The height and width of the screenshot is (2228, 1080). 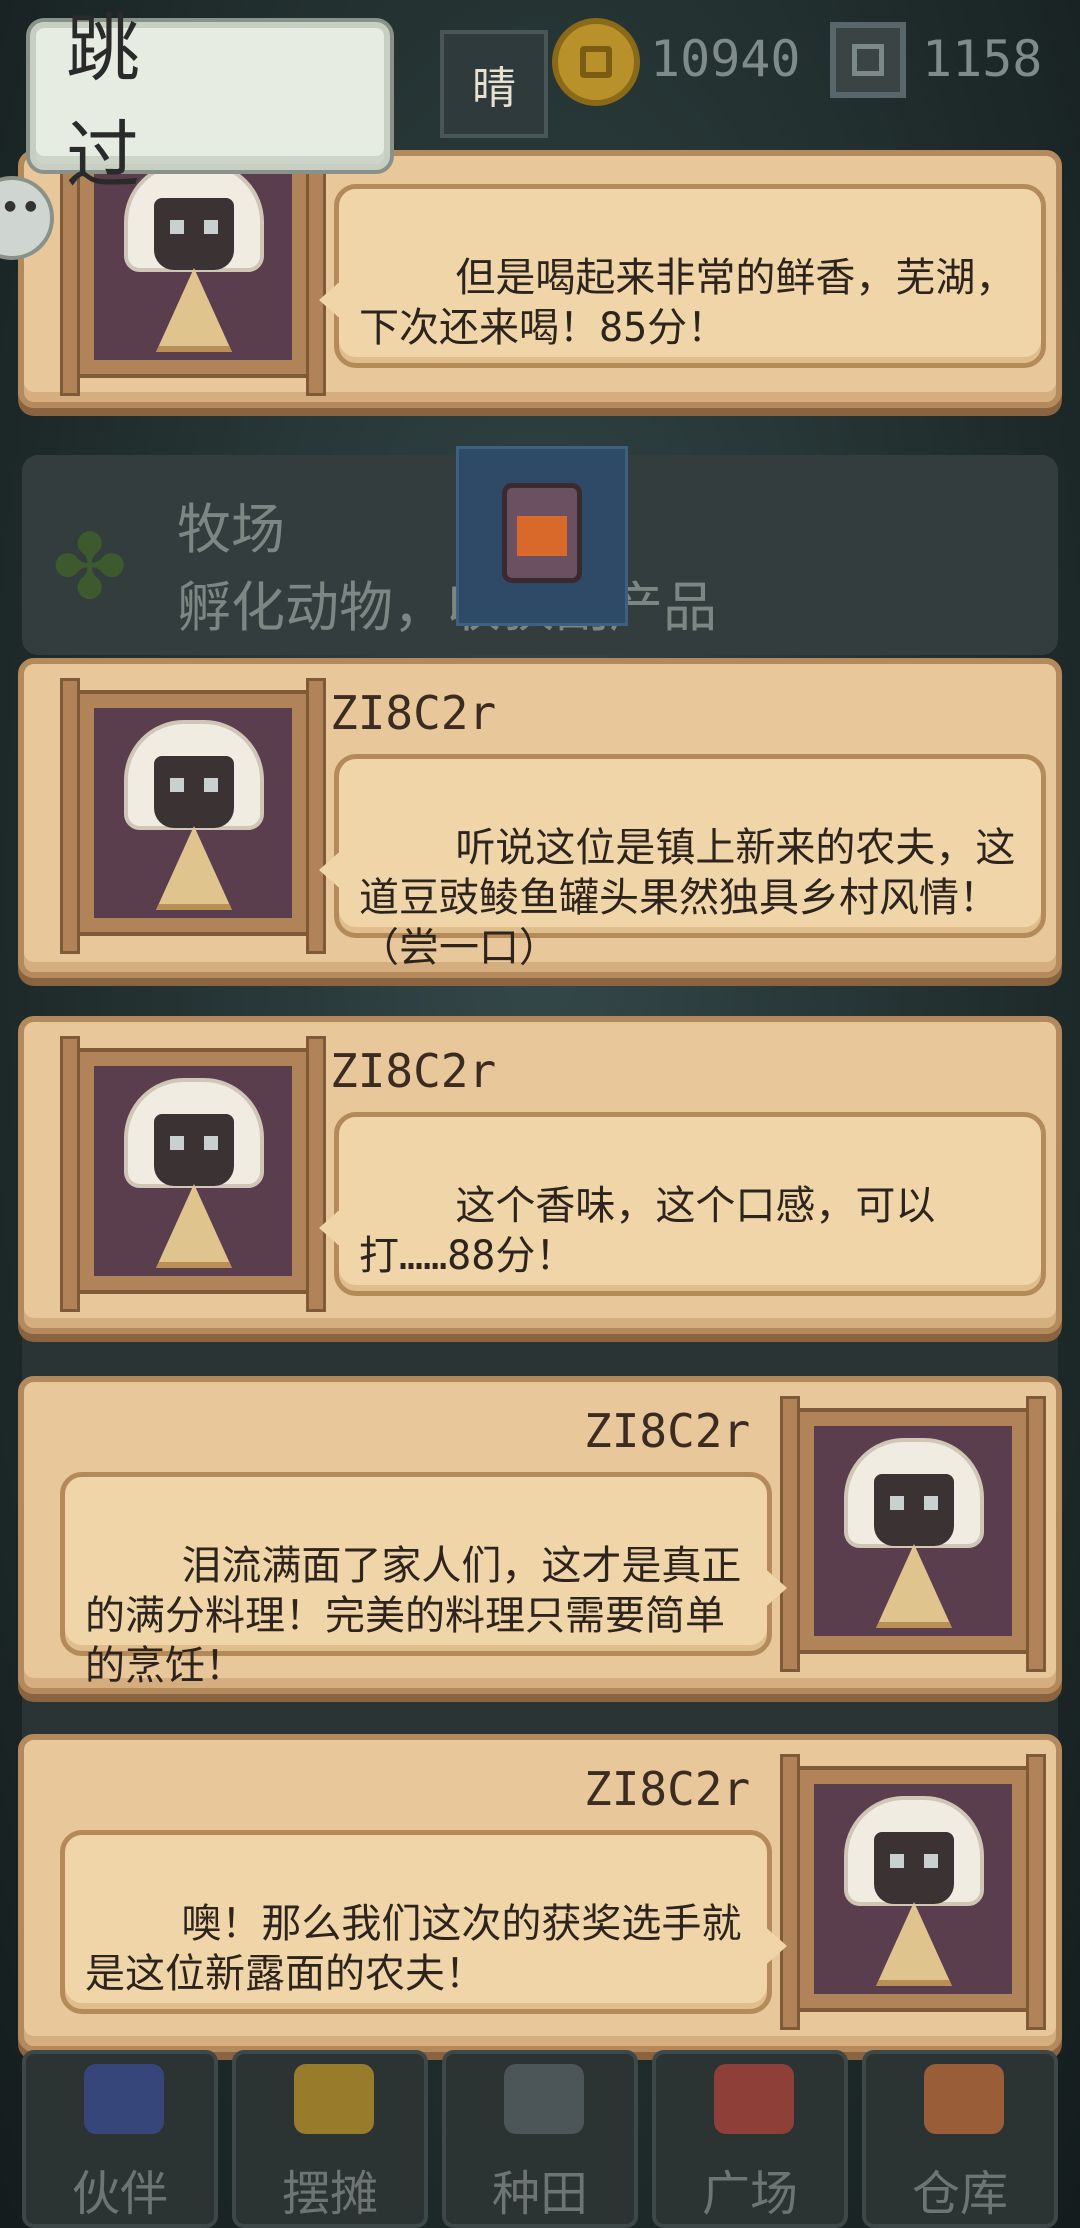 I want to click on dialogue-card: ZI8C2r 噢！那么我们这次的获奖选手就是这位新露面的农夫！, so click(x=540, y=1893).